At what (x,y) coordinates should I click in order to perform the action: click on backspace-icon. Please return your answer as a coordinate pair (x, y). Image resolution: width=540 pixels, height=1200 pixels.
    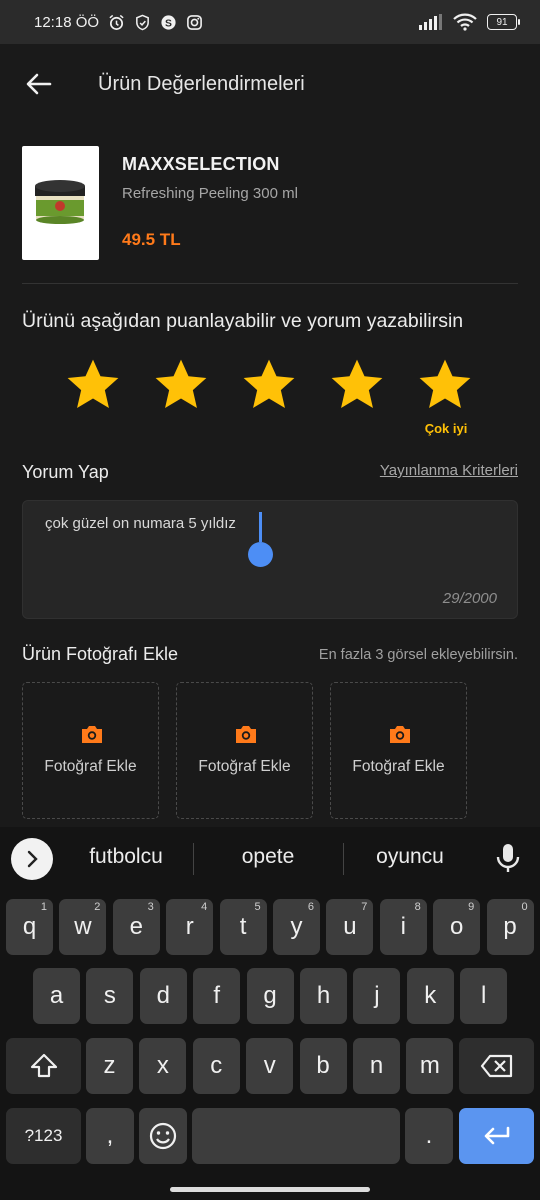
    Looking at the image, I should click on (496, 1066).